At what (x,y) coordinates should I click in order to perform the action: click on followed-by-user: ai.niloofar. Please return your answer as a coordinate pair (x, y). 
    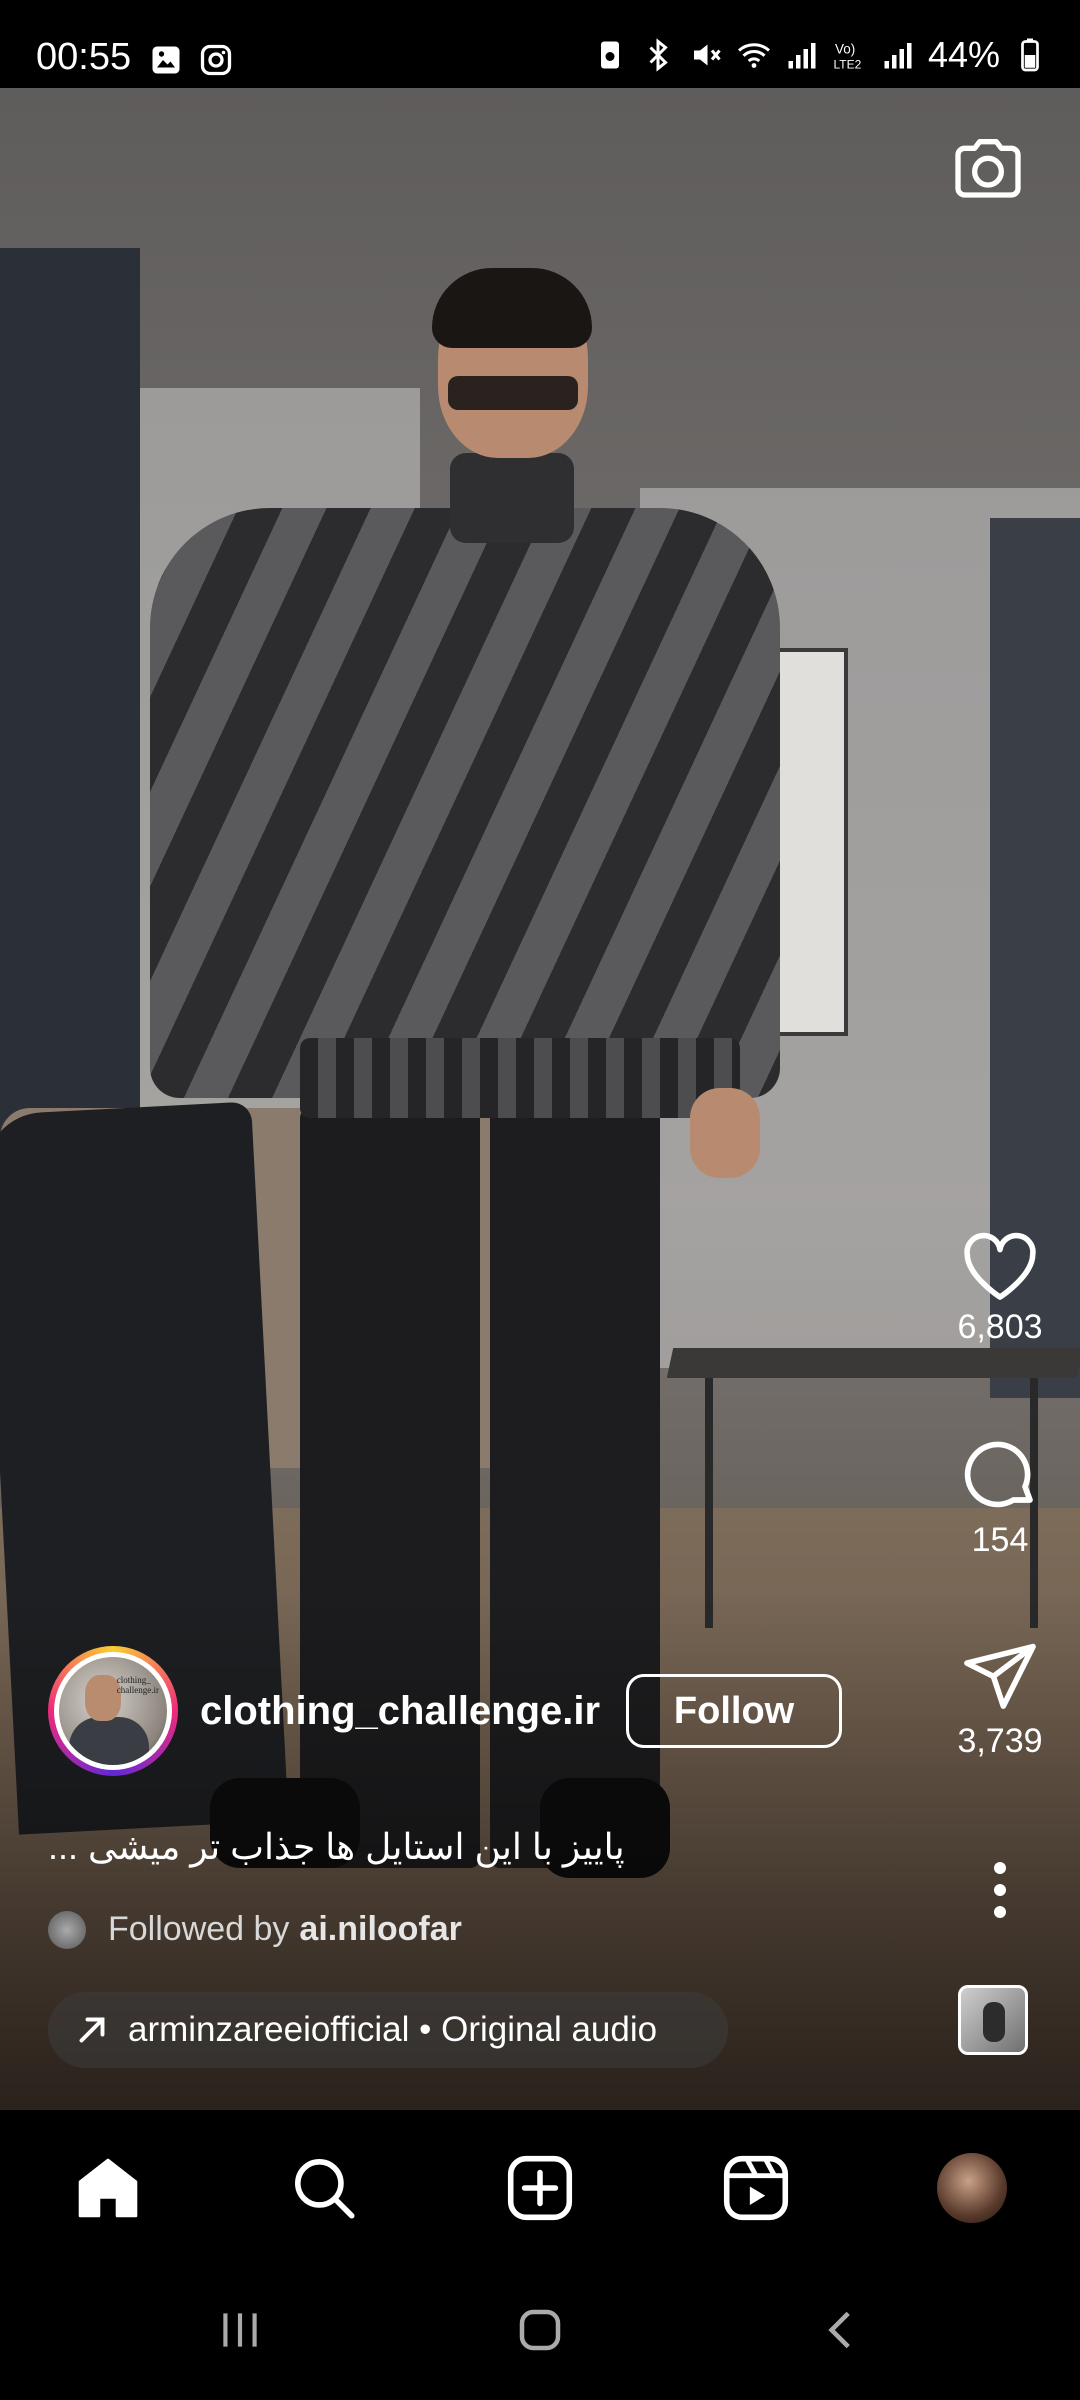
    Looking at the image, I should click on (380, 1929).